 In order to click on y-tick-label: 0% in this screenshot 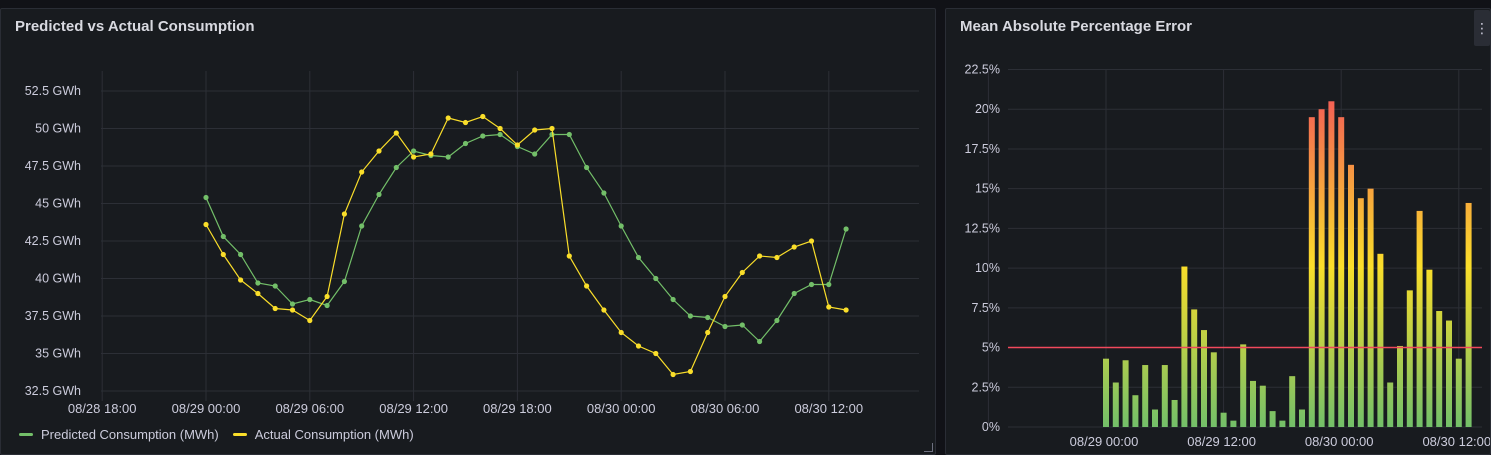, I will do `click(991, 427)`.